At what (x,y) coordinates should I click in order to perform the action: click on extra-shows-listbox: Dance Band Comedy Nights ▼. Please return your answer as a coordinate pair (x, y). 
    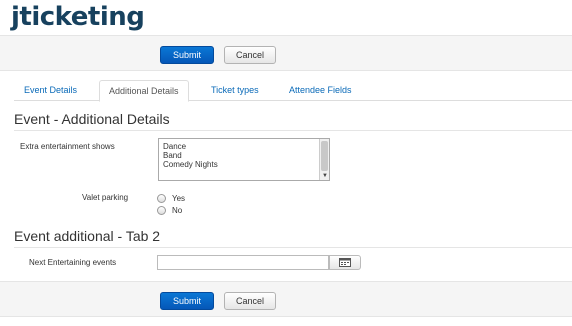
    Looking at the image, I should click on (244, 159).